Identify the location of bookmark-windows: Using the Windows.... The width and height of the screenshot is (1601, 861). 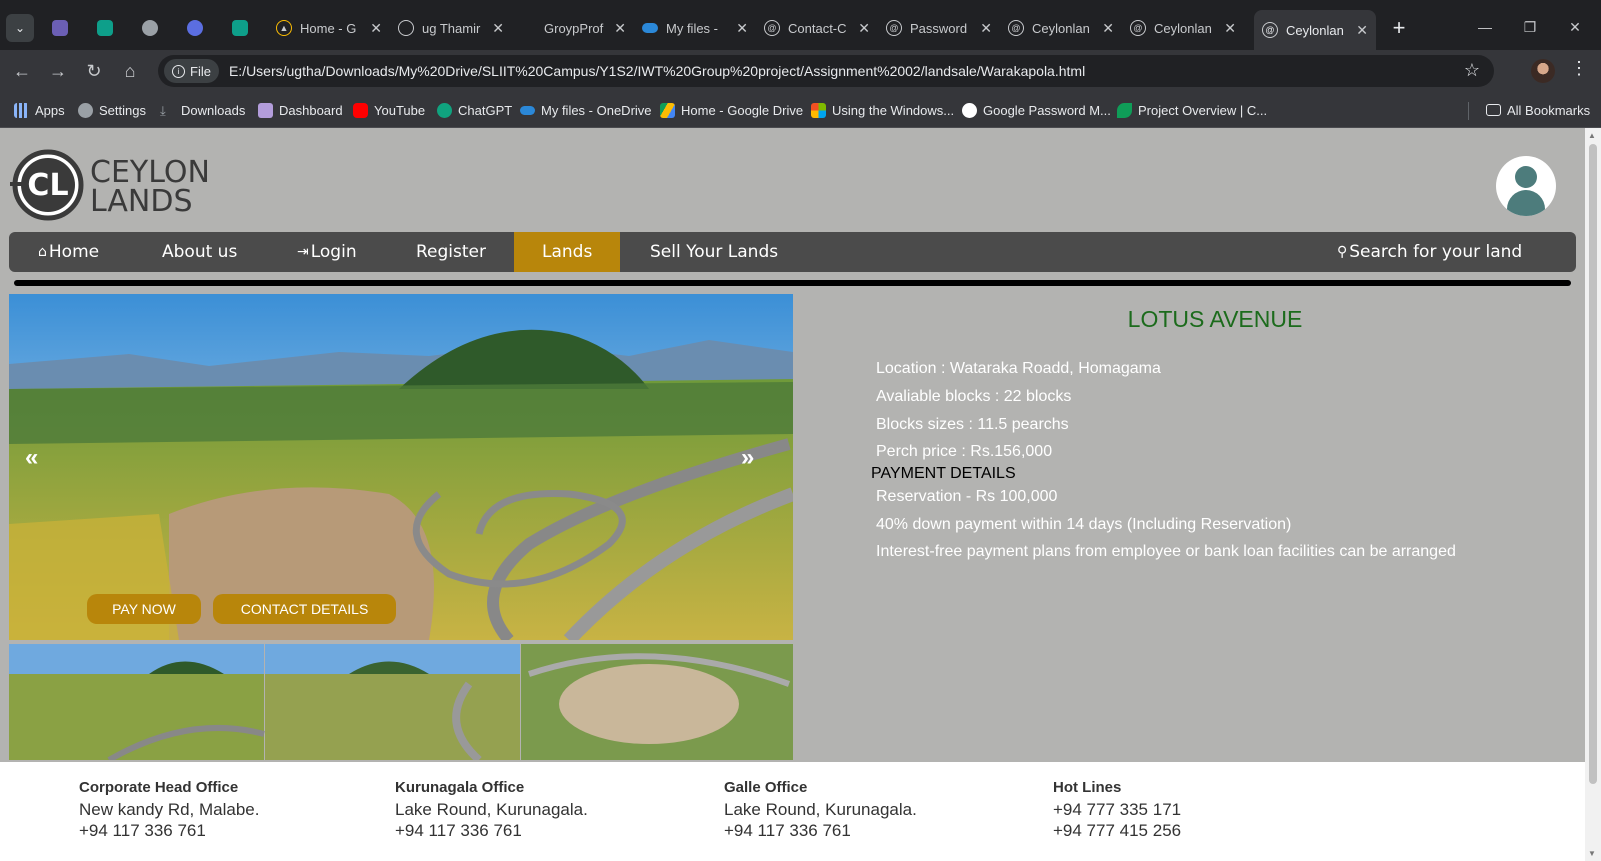
(882, 110).